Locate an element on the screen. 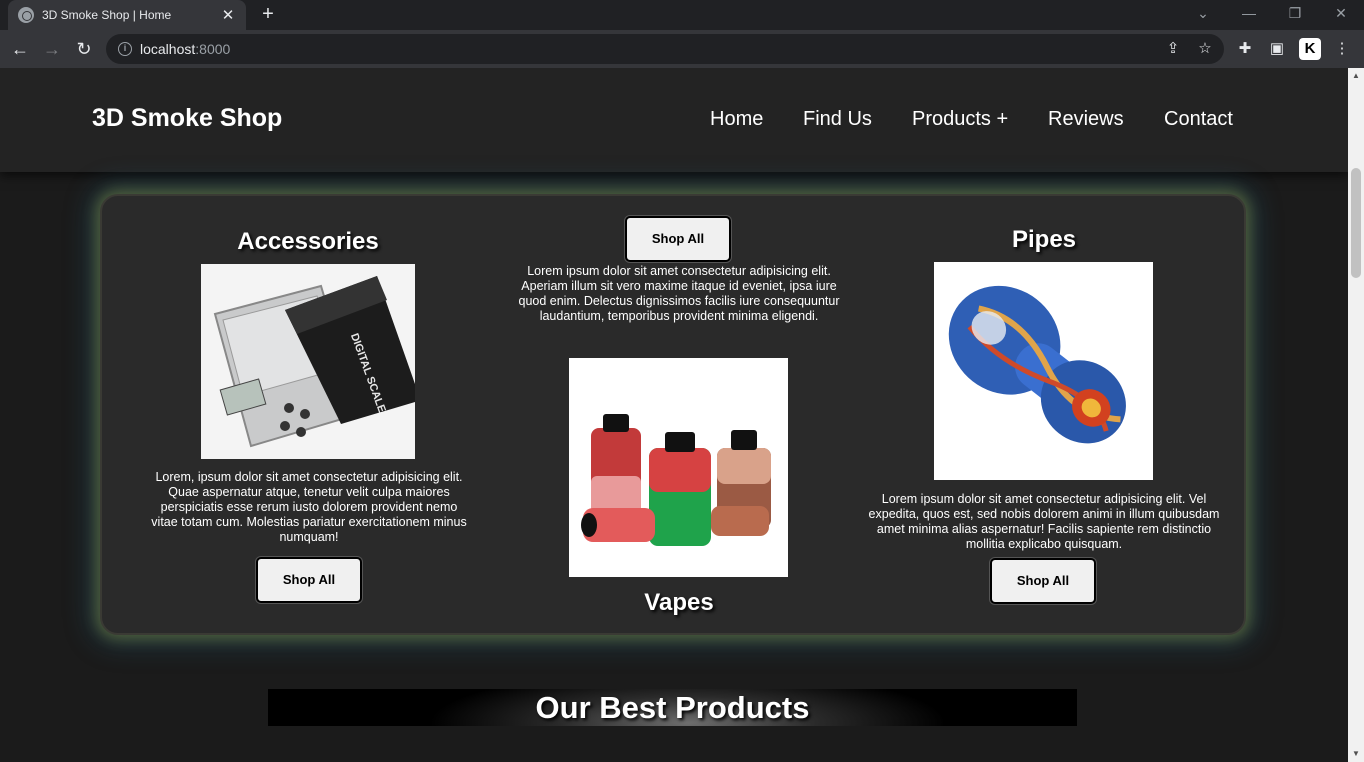 Image resolution: width=1364 pixels, height=762 pixels. nav-home: Home is located at coordinates (736, 119).